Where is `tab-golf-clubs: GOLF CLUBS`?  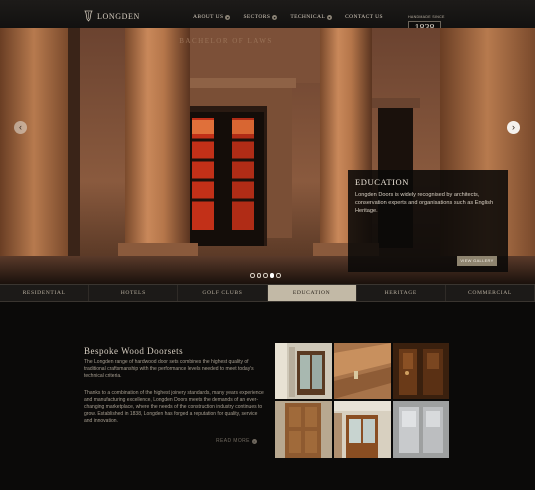
tab-golf-clubs: GOLF CLUBS is located at coordinates (223, 293).